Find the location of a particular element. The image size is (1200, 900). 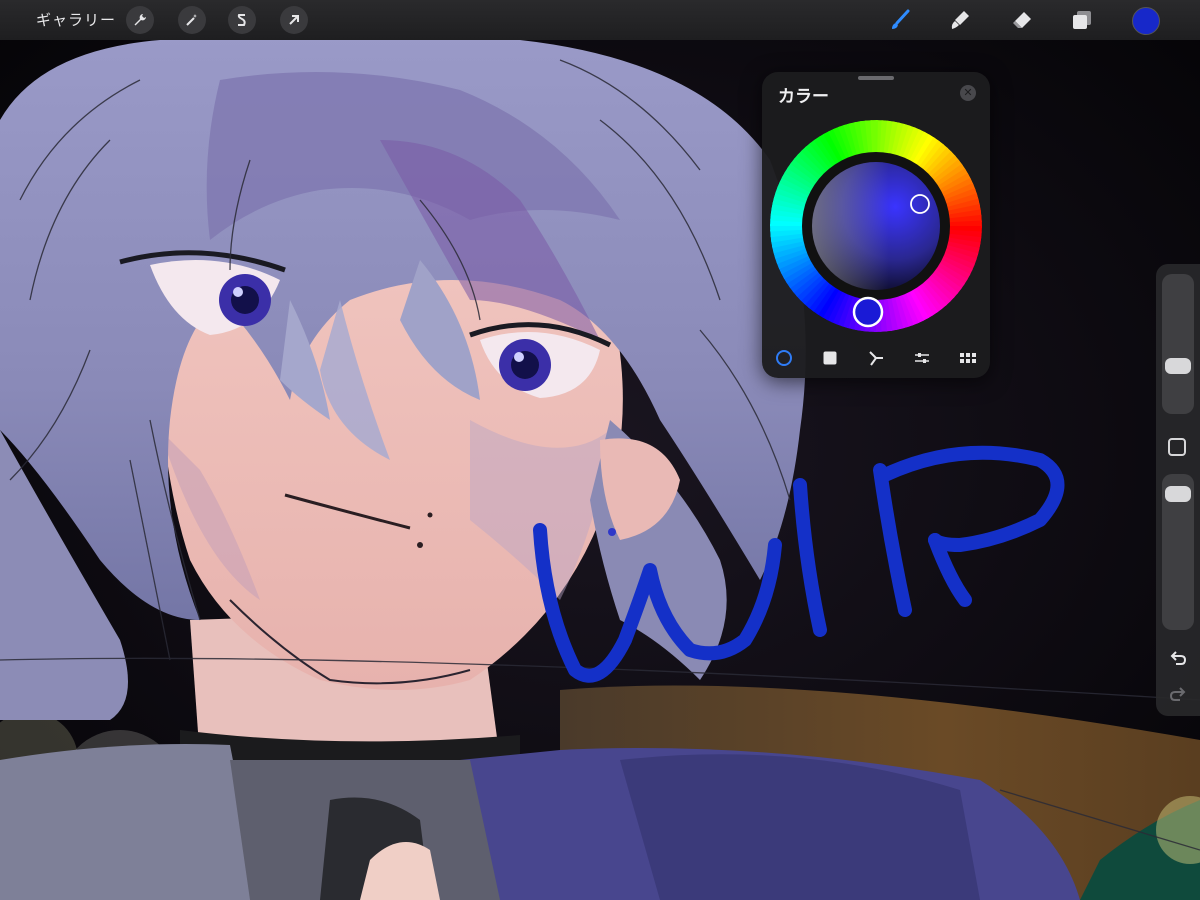

actions-button is located at coordinates (140, 20).